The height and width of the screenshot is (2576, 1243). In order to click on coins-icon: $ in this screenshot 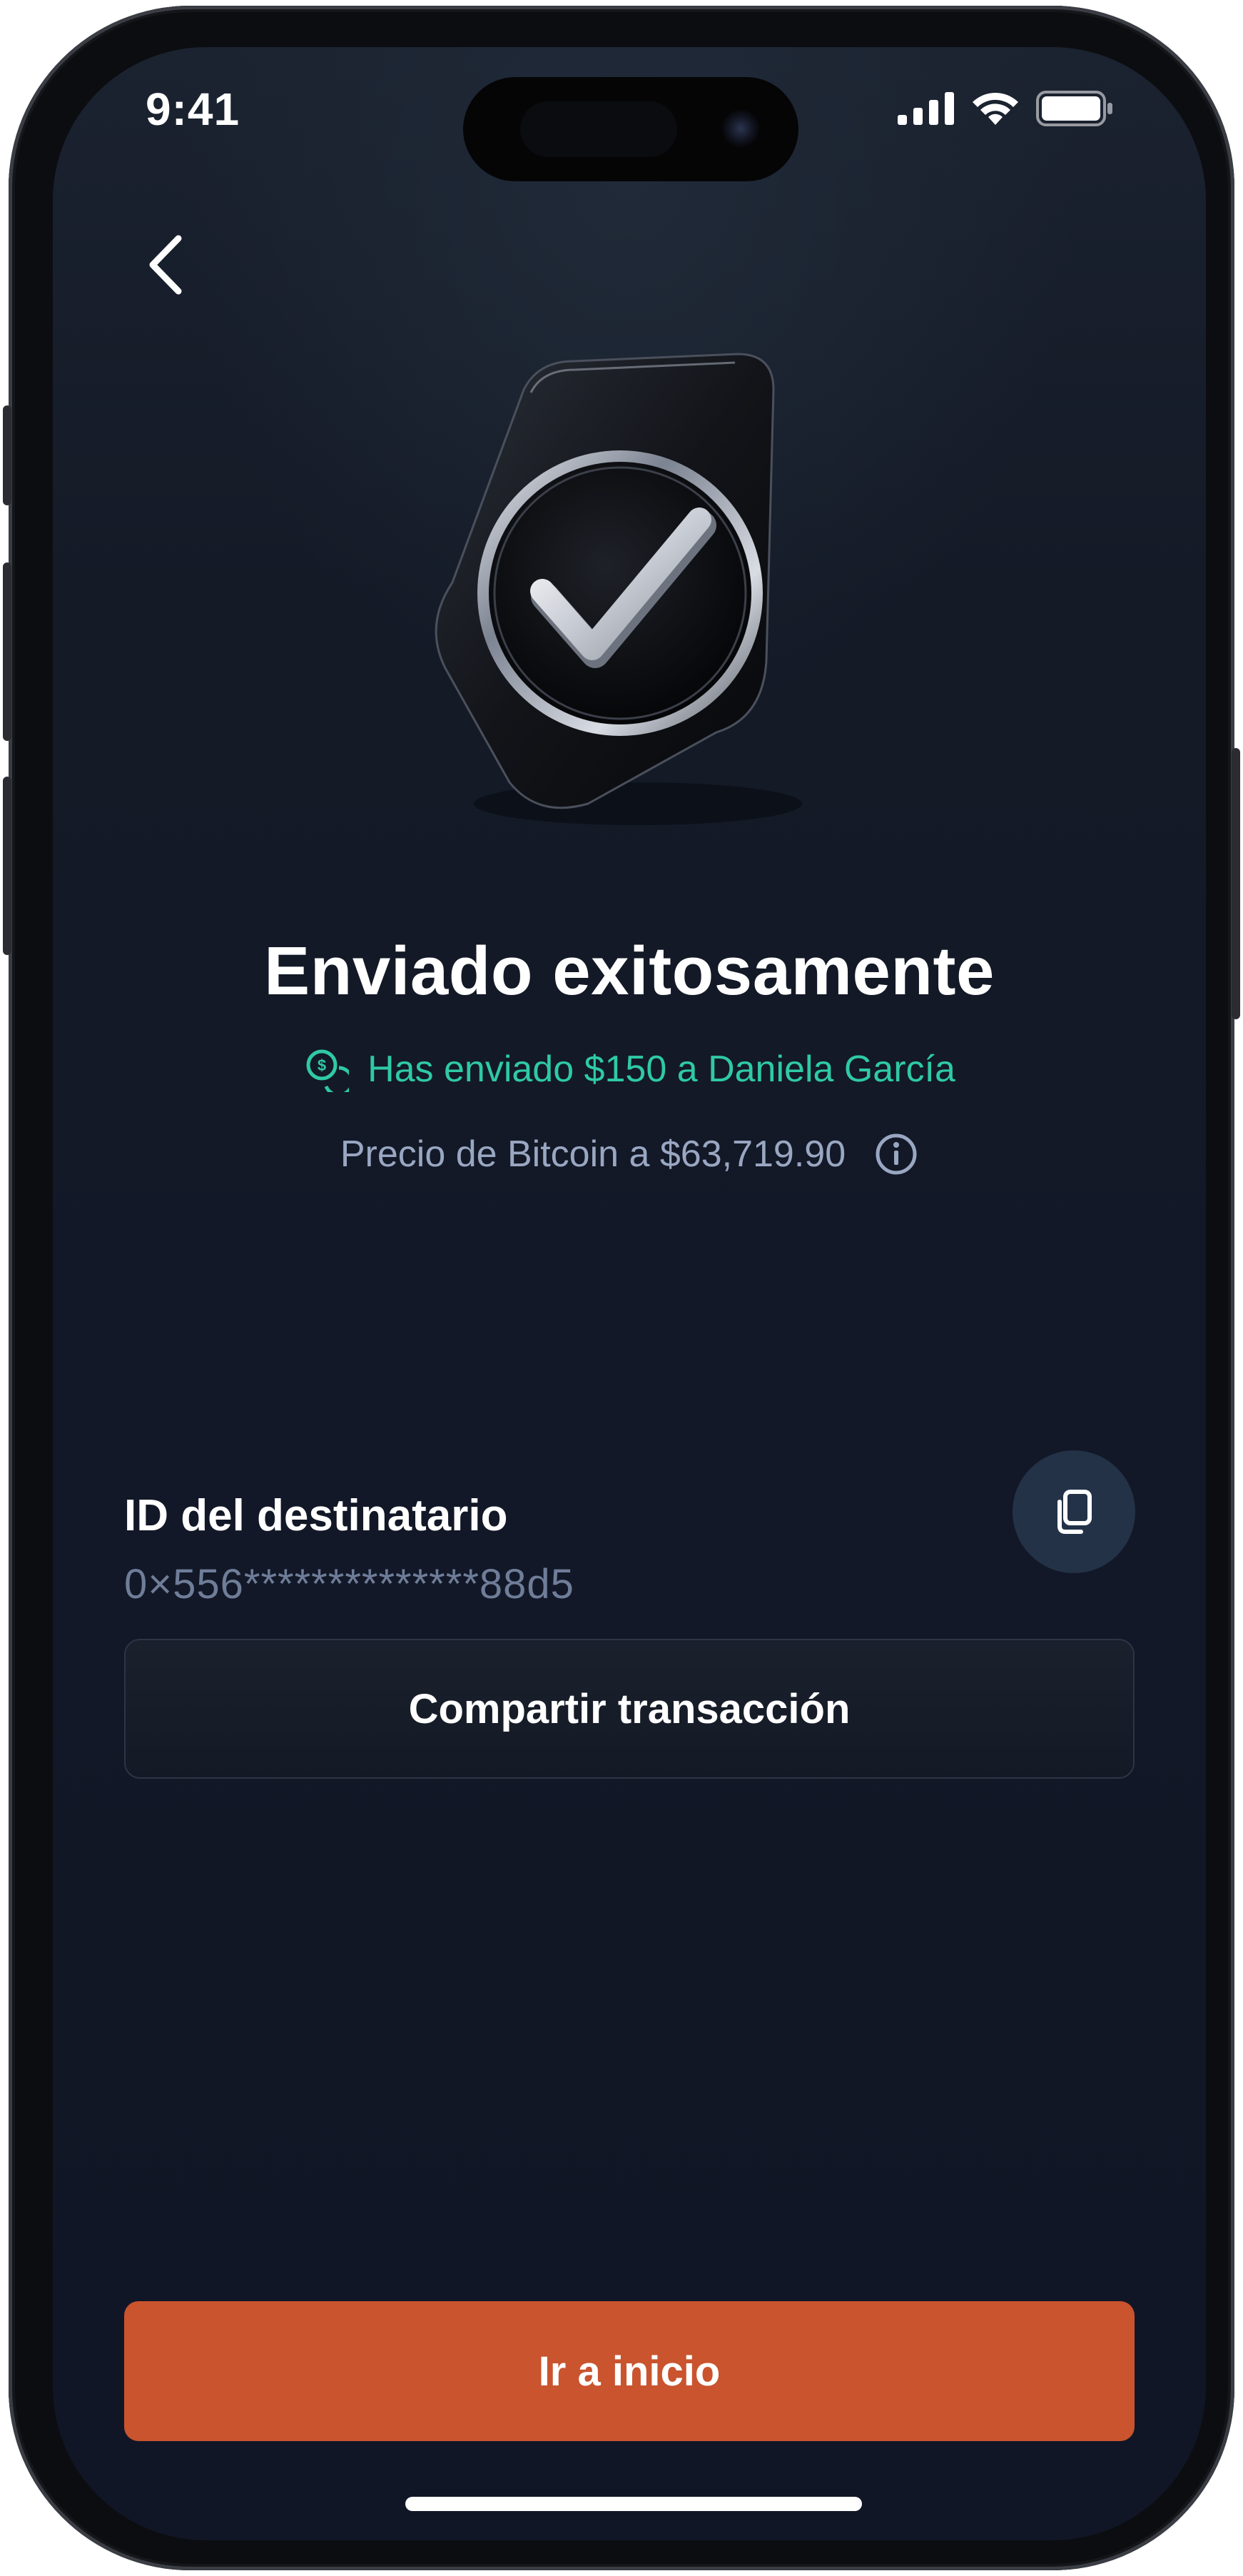, I will do `click(328, 1070)`.